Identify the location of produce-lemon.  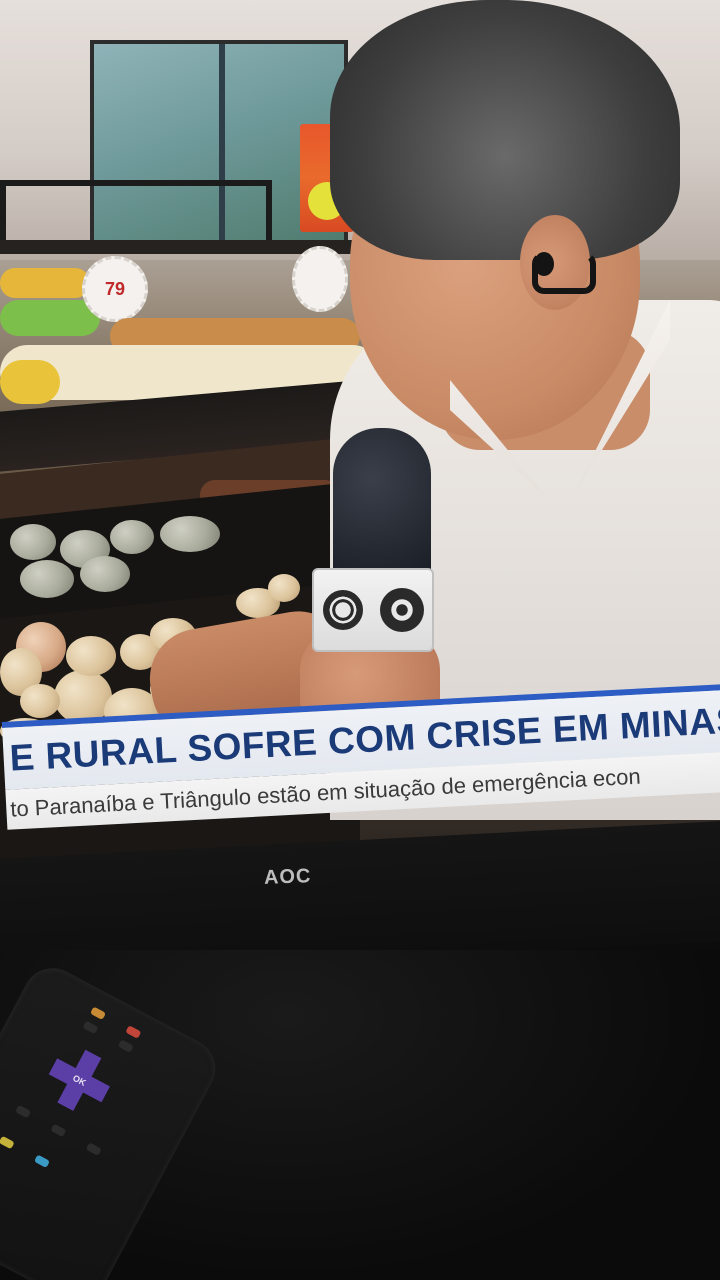
(30, 382).